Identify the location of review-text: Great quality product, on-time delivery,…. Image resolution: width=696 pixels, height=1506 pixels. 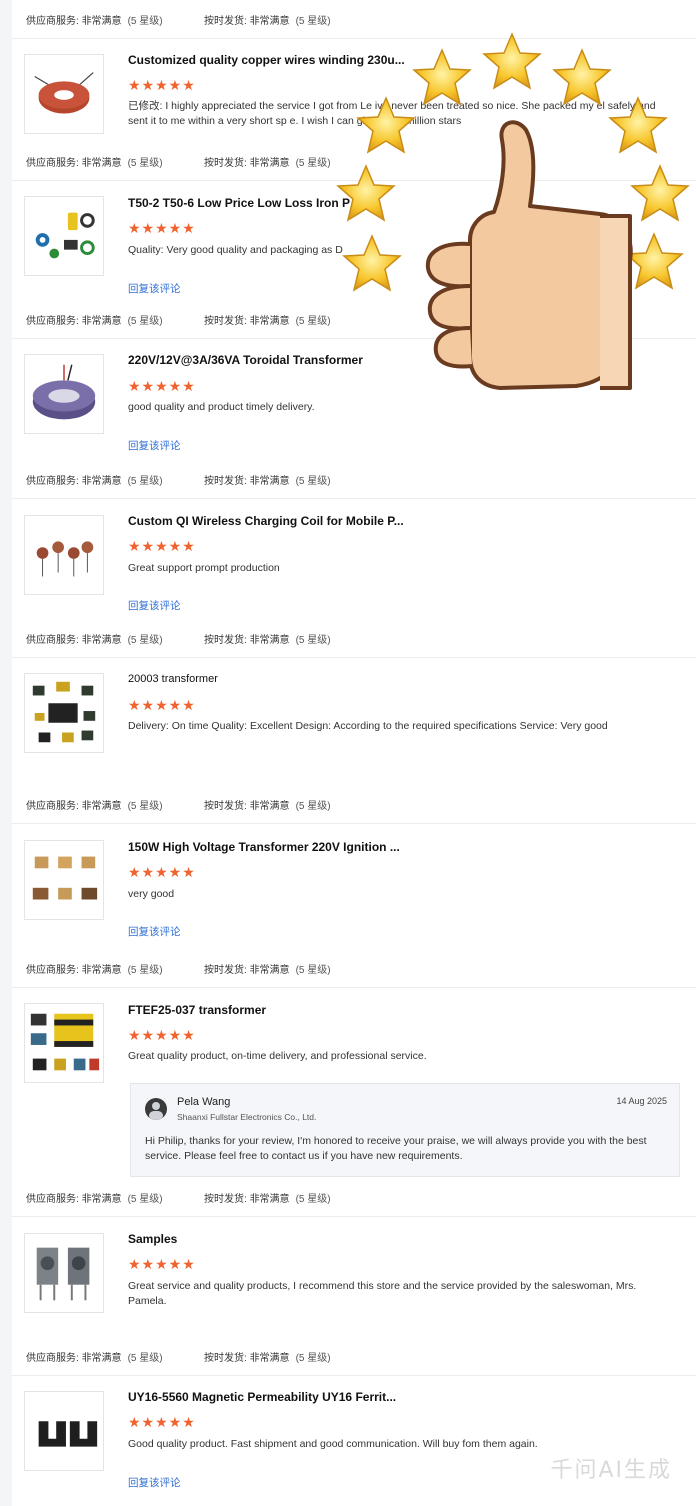
(277, 1056).